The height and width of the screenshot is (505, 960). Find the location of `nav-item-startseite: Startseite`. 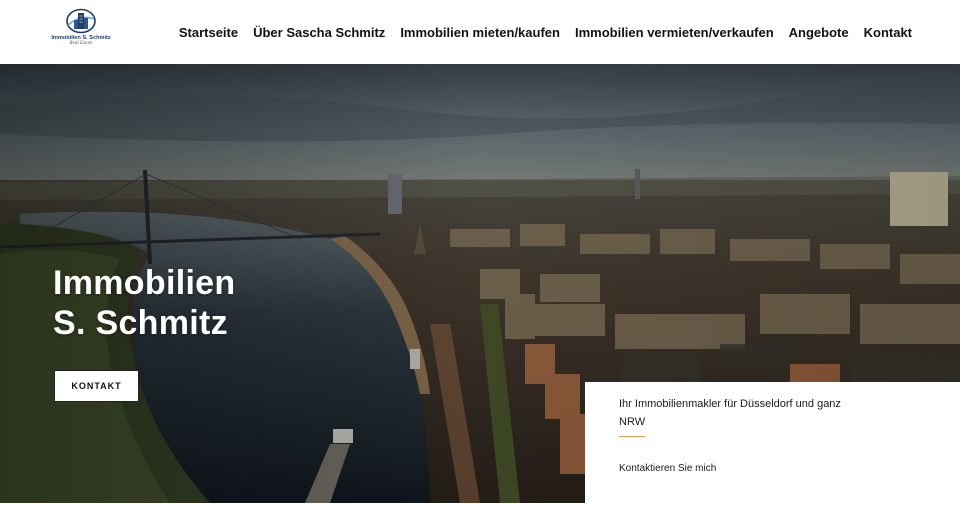

nav-item-startseite: Startseite is located at coordinates (208, 32).